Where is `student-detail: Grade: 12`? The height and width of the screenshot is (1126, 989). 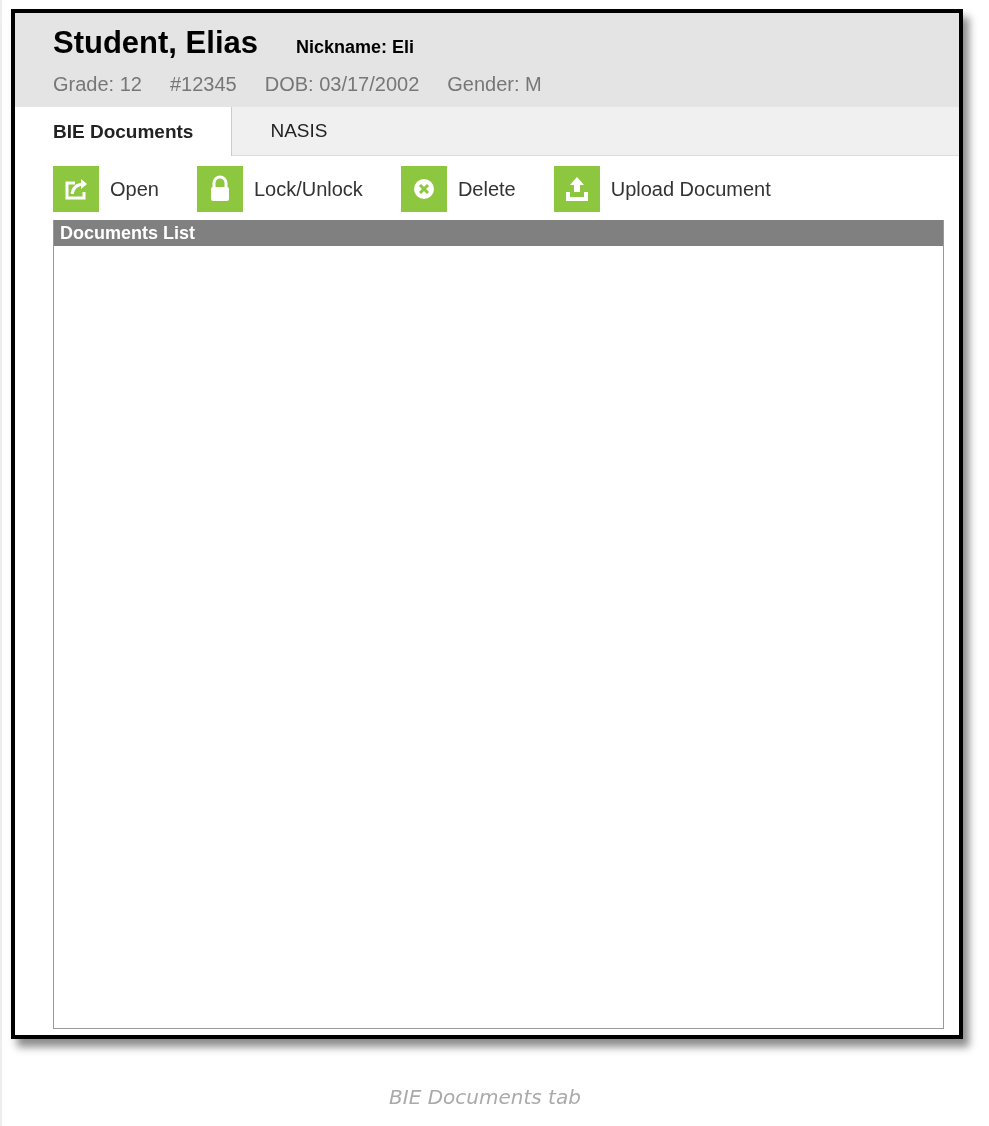
student-detail: Grade: 12 is located at coordinates (97, 84).